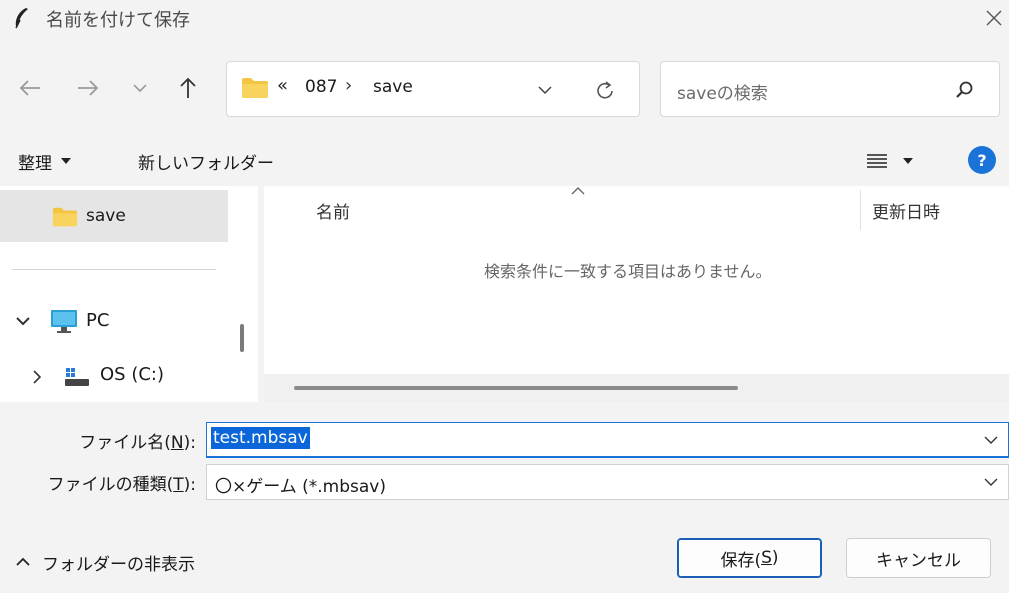  I want to click on monitor-icon, so click(64, 321).